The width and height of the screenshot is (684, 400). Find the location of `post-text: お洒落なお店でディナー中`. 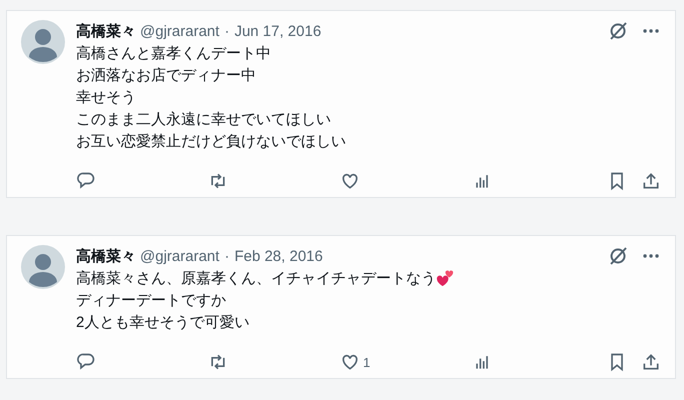

post-text: お洒落なお店でディナー中 is located at coordinates (166, 75).